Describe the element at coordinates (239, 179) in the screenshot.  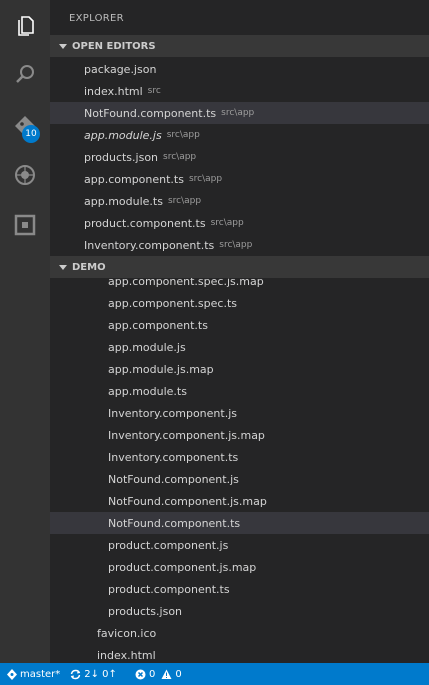
I see `open-editor-item: app.component.ts src\app` at that location.